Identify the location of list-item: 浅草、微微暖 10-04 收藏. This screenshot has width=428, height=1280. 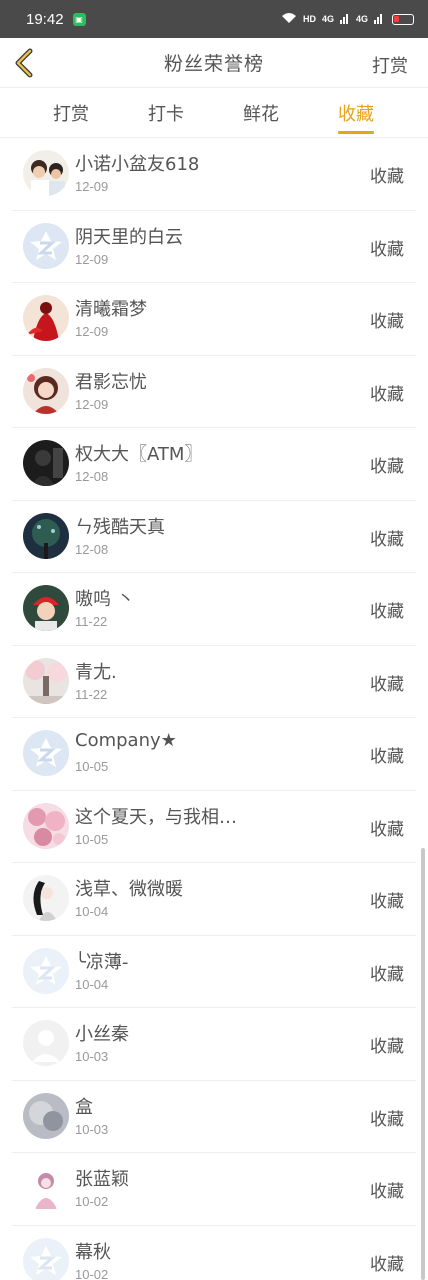
(214, 899).